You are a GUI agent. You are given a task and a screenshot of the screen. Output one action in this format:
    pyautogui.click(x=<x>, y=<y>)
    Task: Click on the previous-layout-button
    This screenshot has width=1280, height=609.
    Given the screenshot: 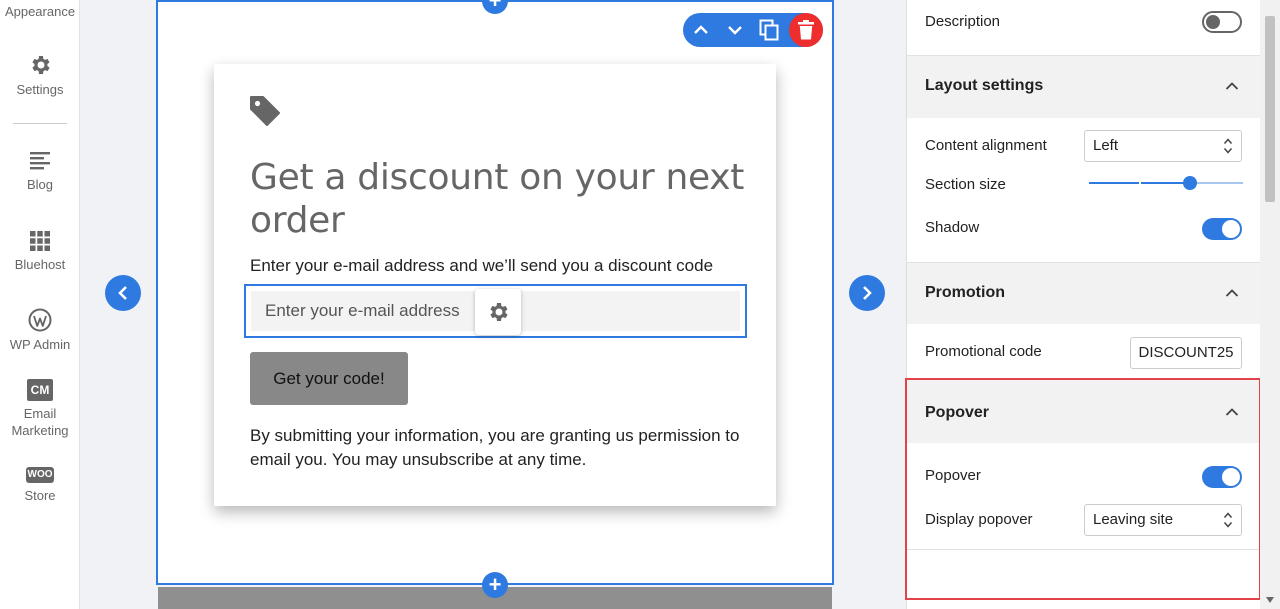 What is the action you would take?
    pyautogui.click(x=123, y=293)
    